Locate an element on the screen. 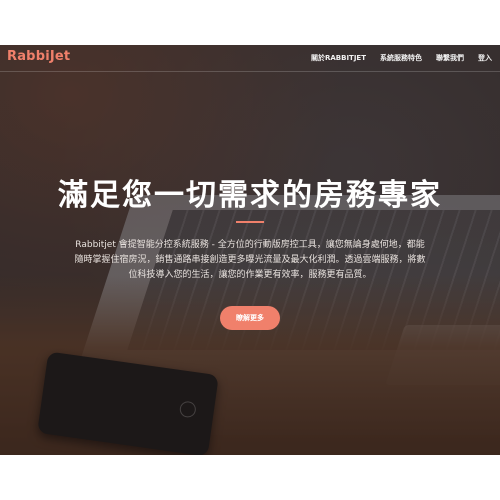 The width and height of the screenshot is (500, 500). top-navbar: RabbiJet 關於RABBITJET 系統服務特色 聯繫我們 登入 is located at coordinates (250, 58).